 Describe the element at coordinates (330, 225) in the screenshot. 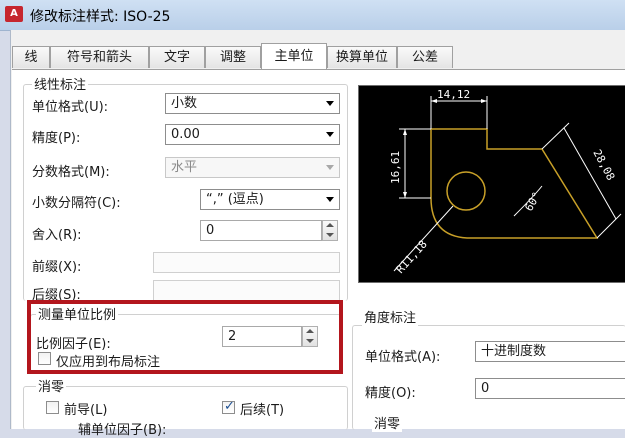

I see `spin-up-icon` at that location.